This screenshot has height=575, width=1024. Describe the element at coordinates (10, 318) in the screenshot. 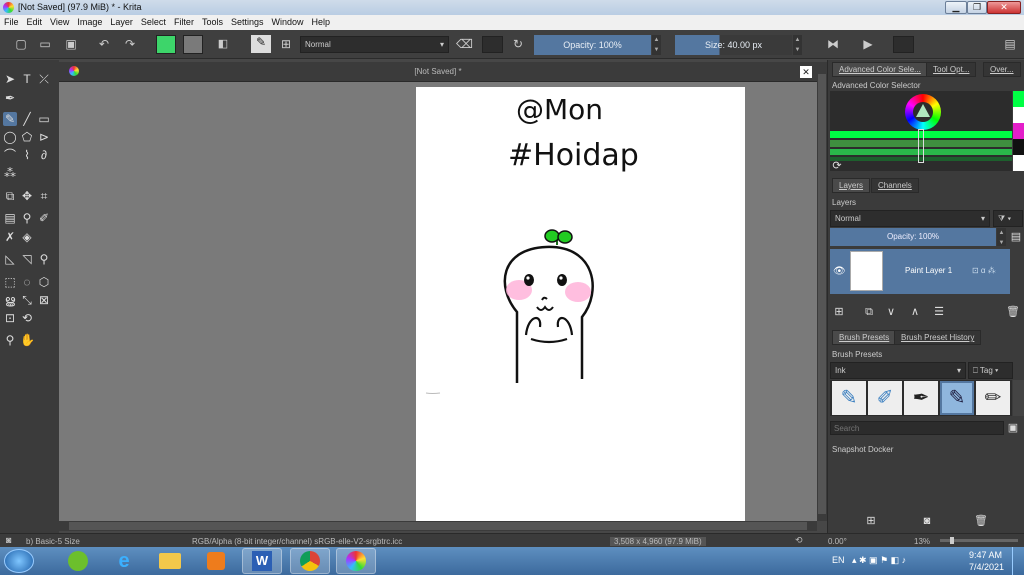

I see `bezier-select-tool-icon: ⊡` at that location.